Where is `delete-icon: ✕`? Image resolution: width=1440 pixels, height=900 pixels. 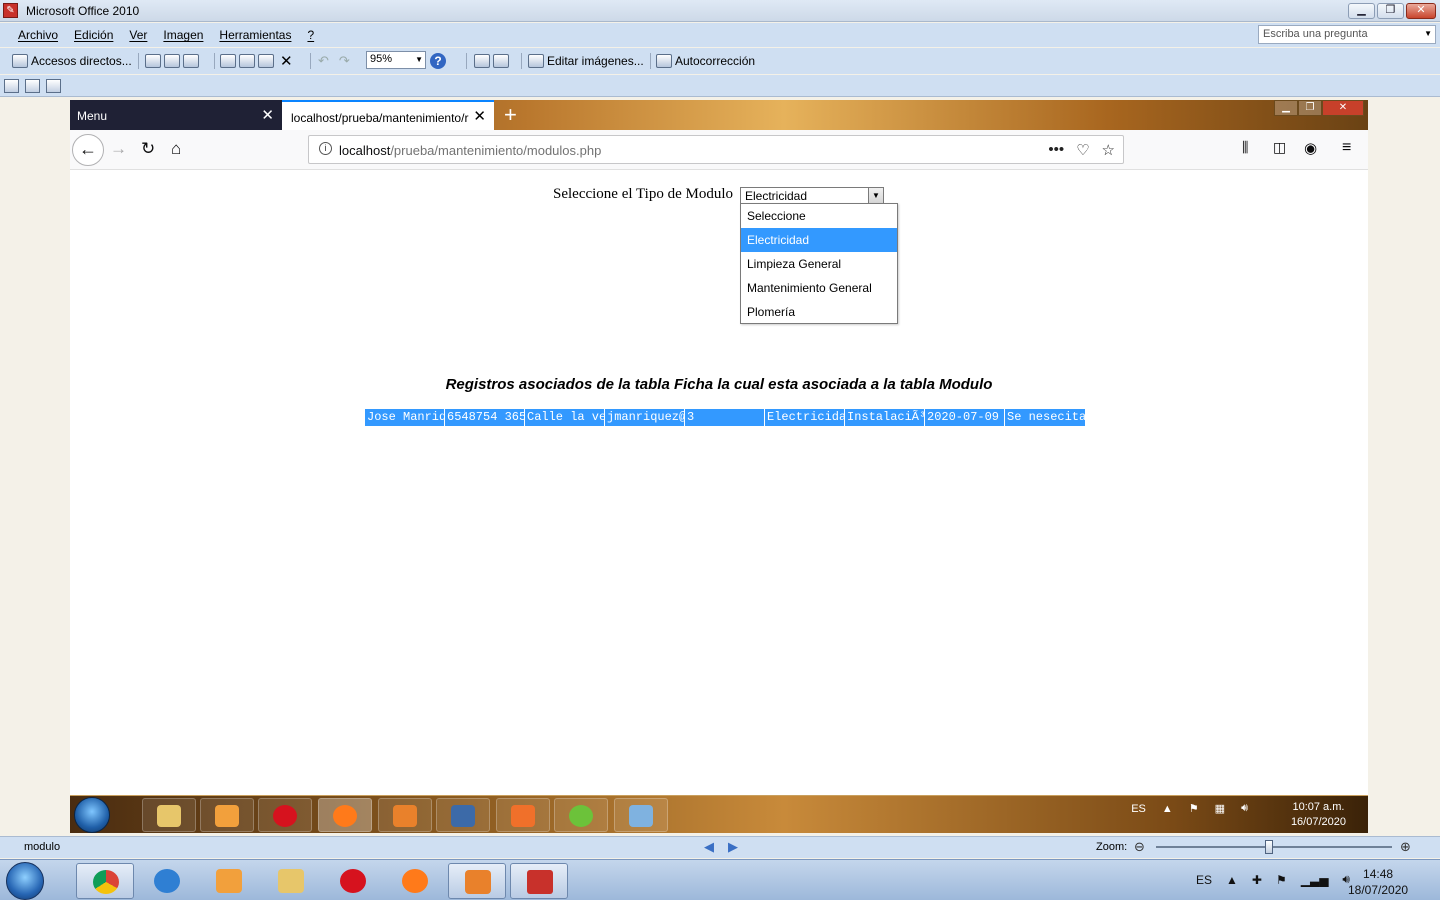 delete-icon: ✕ is located at coordinates (286, 61).